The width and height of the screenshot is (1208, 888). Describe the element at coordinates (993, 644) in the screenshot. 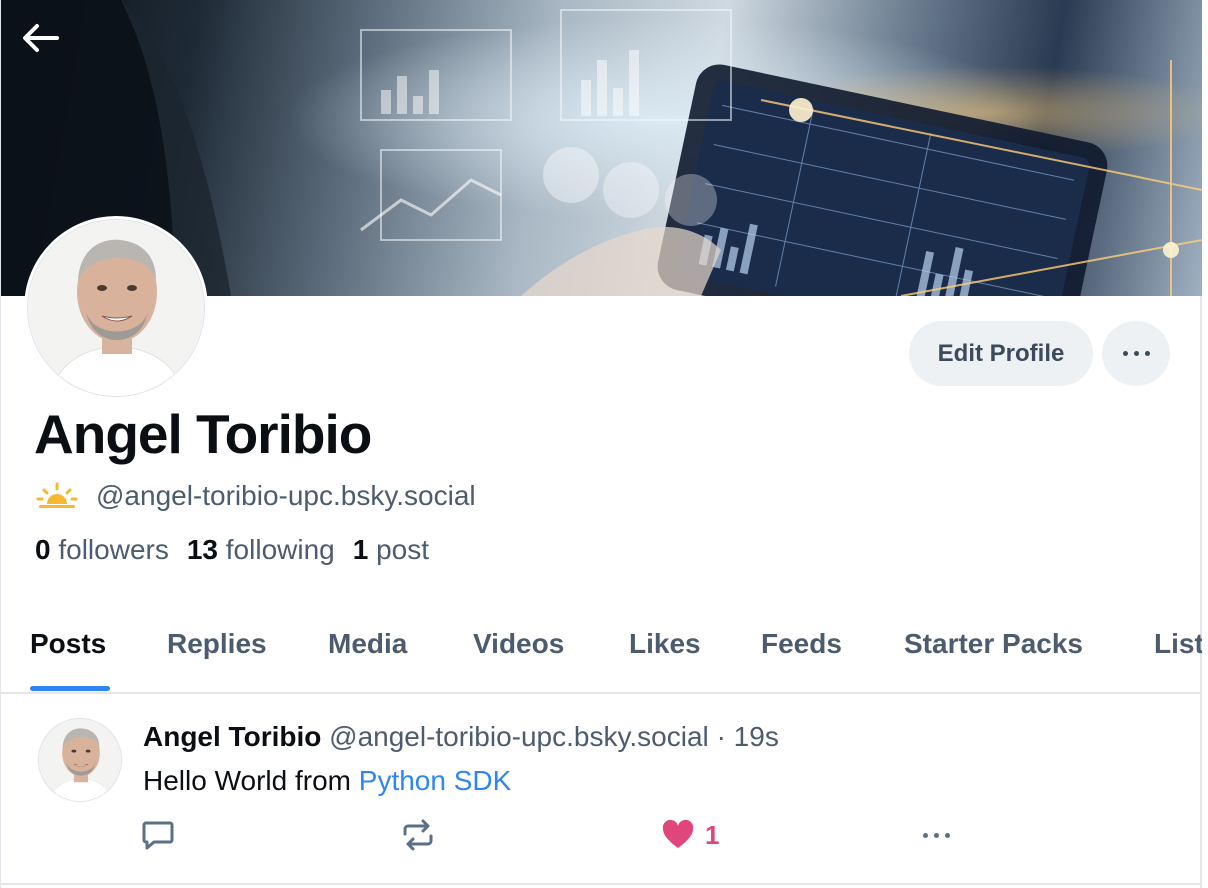

I see `tab-starter-packs: Starter Packs` at that location.